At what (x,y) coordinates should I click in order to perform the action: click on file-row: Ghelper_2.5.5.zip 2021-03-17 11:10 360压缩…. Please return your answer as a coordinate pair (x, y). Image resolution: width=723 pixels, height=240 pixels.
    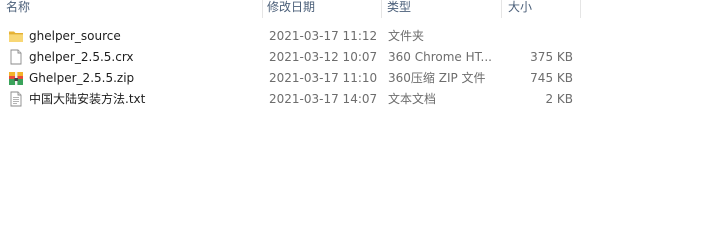
    Looking at the image, I should click on (361, 78).